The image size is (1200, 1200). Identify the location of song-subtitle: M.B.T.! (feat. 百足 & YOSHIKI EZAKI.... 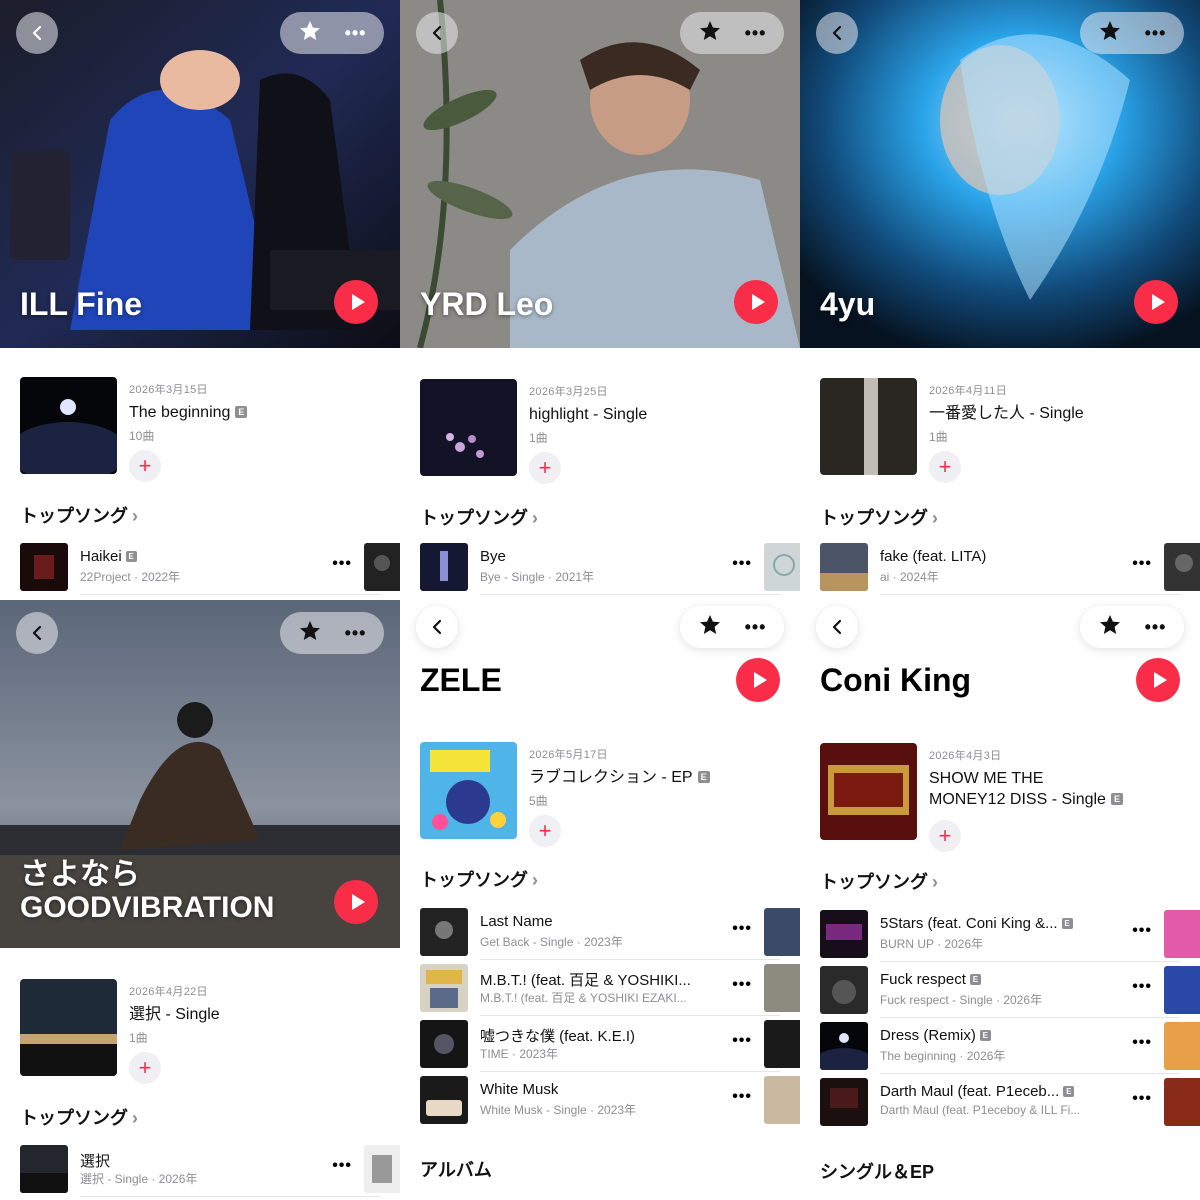
(583, 998).